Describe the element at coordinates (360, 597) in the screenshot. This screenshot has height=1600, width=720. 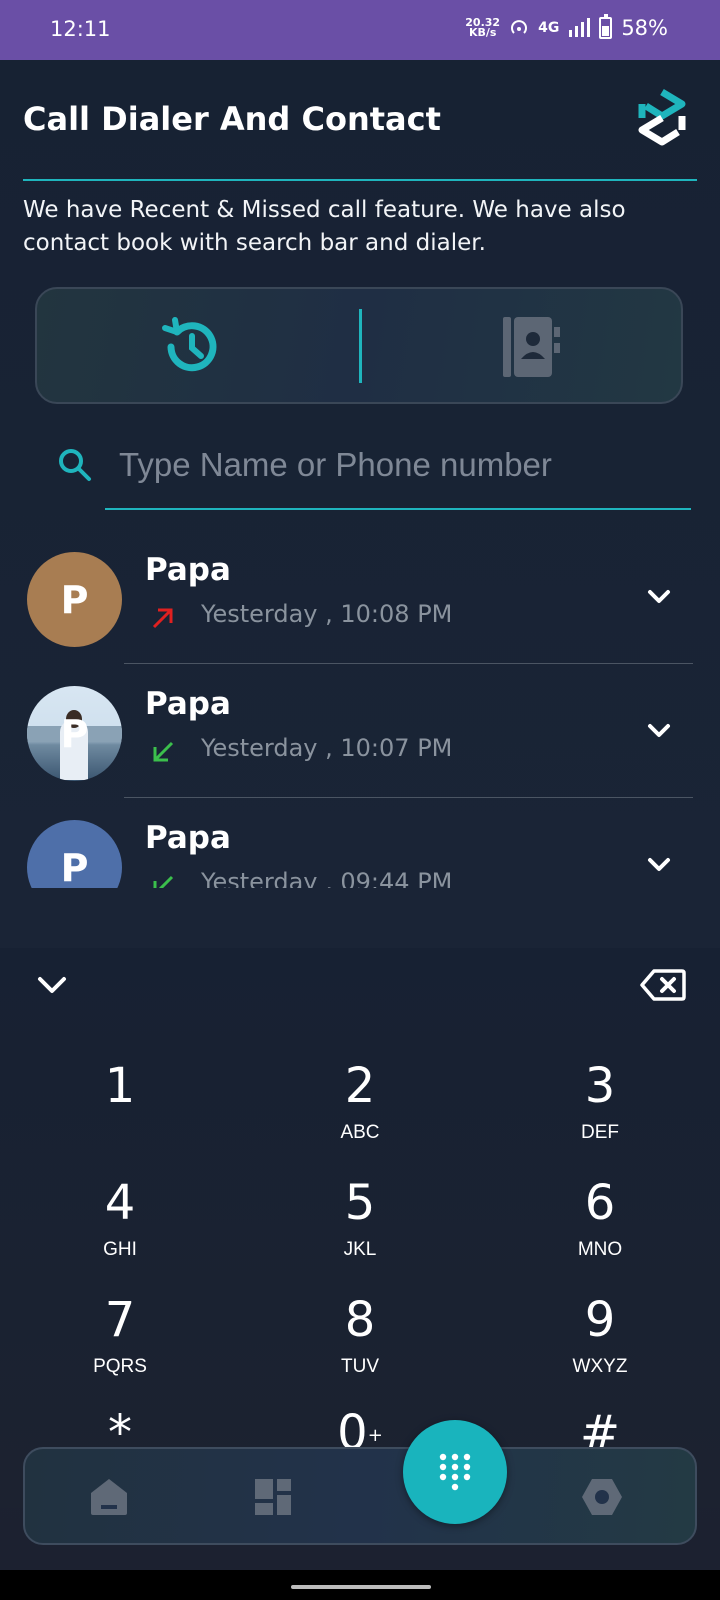
I see `list-item: P Papa Yesterday , 10:08 PM` at that location.